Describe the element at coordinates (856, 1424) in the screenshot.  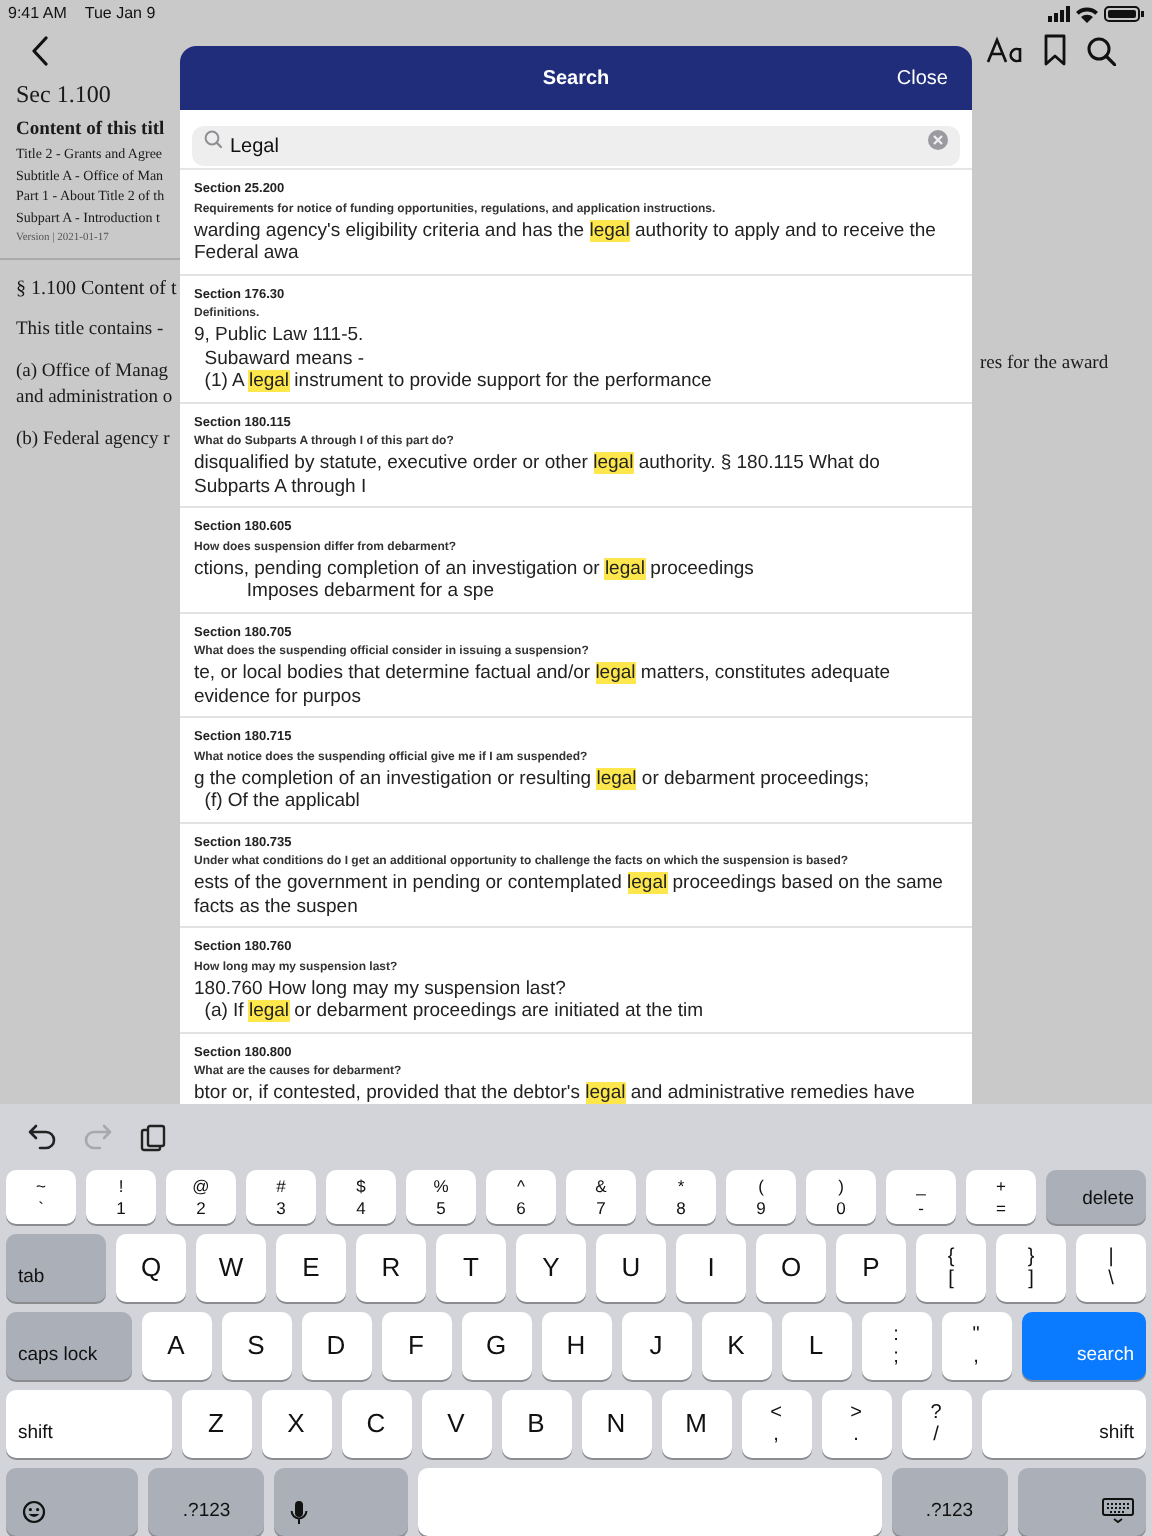
I see `key: > .` at that location.